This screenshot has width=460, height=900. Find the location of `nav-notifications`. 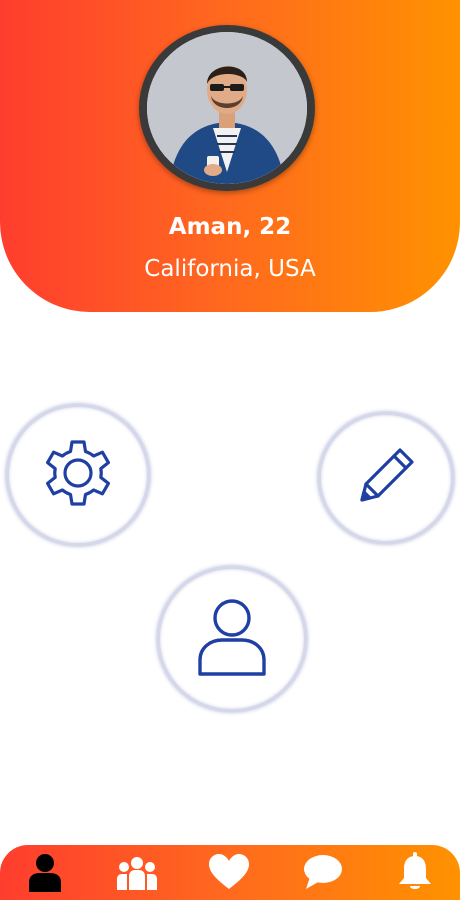

nav-notifications is located at coordinates (415, 874).